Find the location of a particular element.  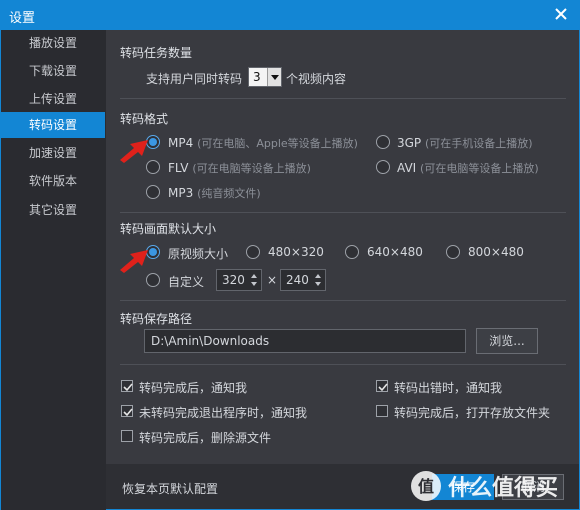

size-640x480-radio is located at coordinates (352, 252).